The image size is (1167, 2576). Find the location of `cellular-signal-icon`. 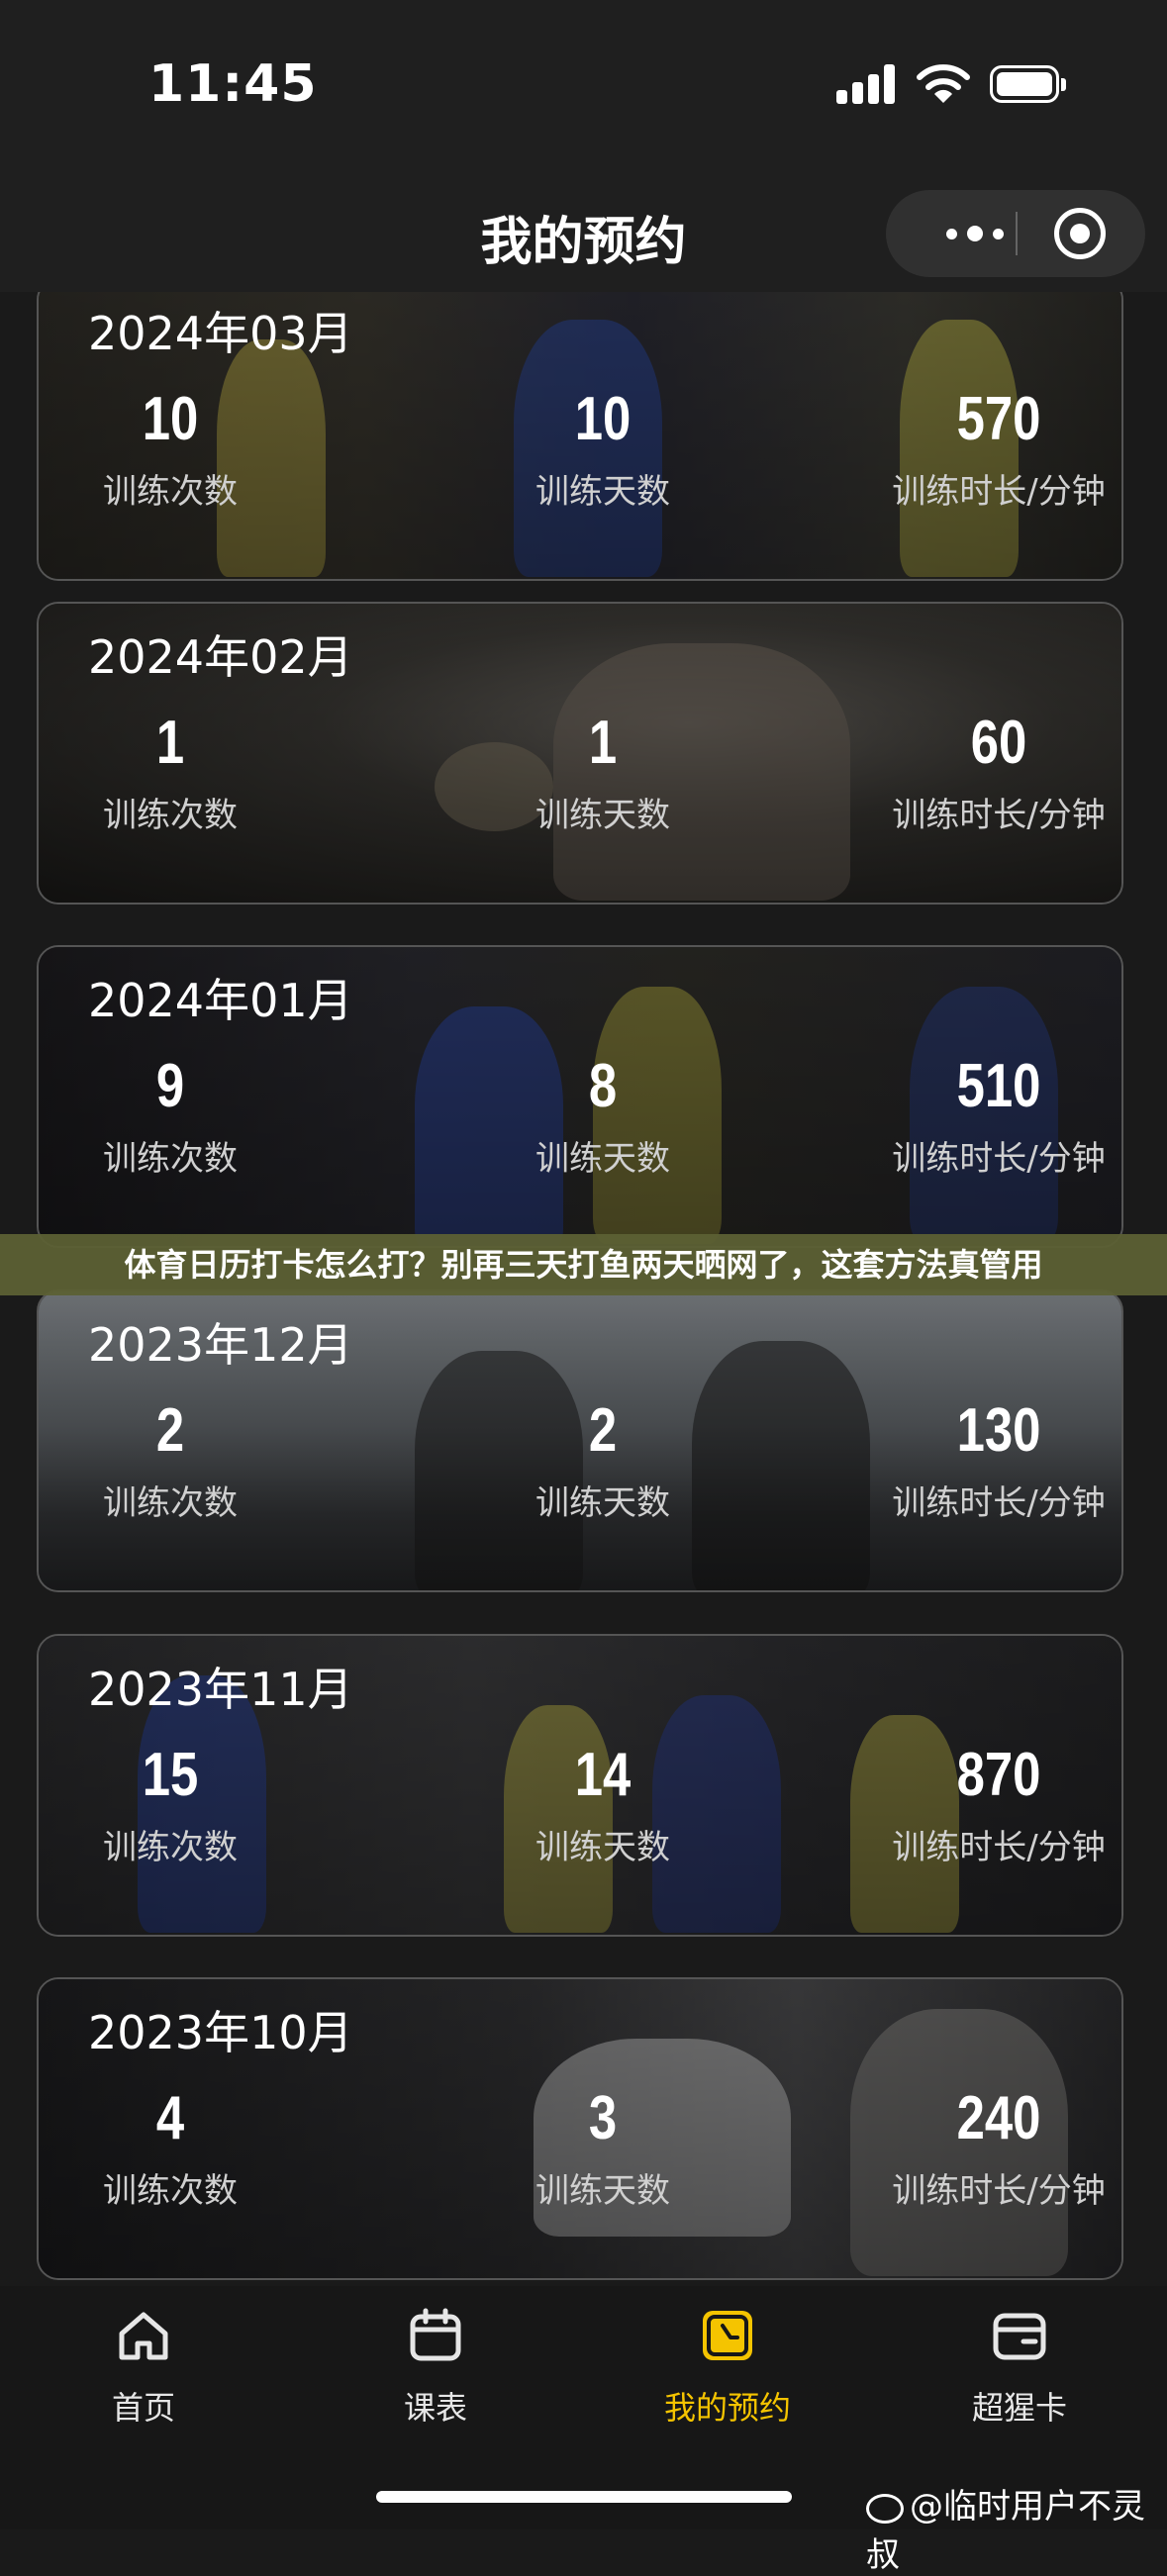

cellular-signal-icon is located at coordinates (867, 84).